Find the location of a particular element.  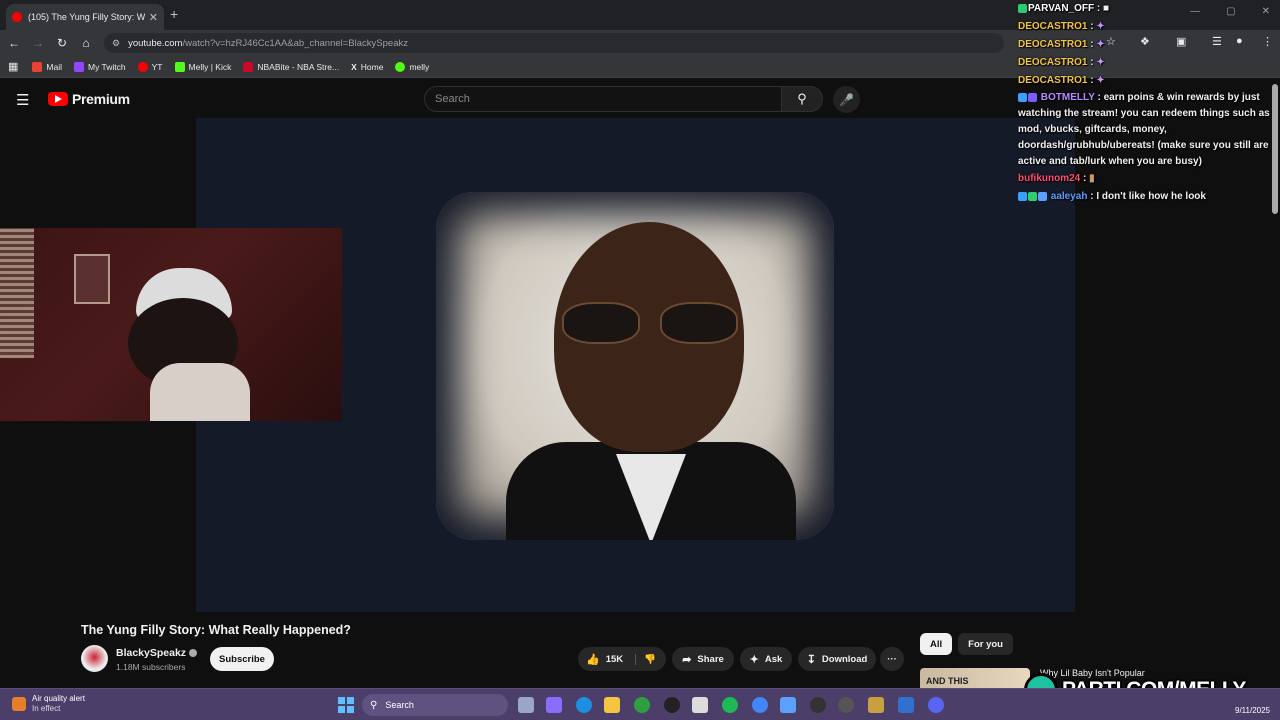

subscriber-count: 1.18M subscribers is located at coordinates (151, 667).